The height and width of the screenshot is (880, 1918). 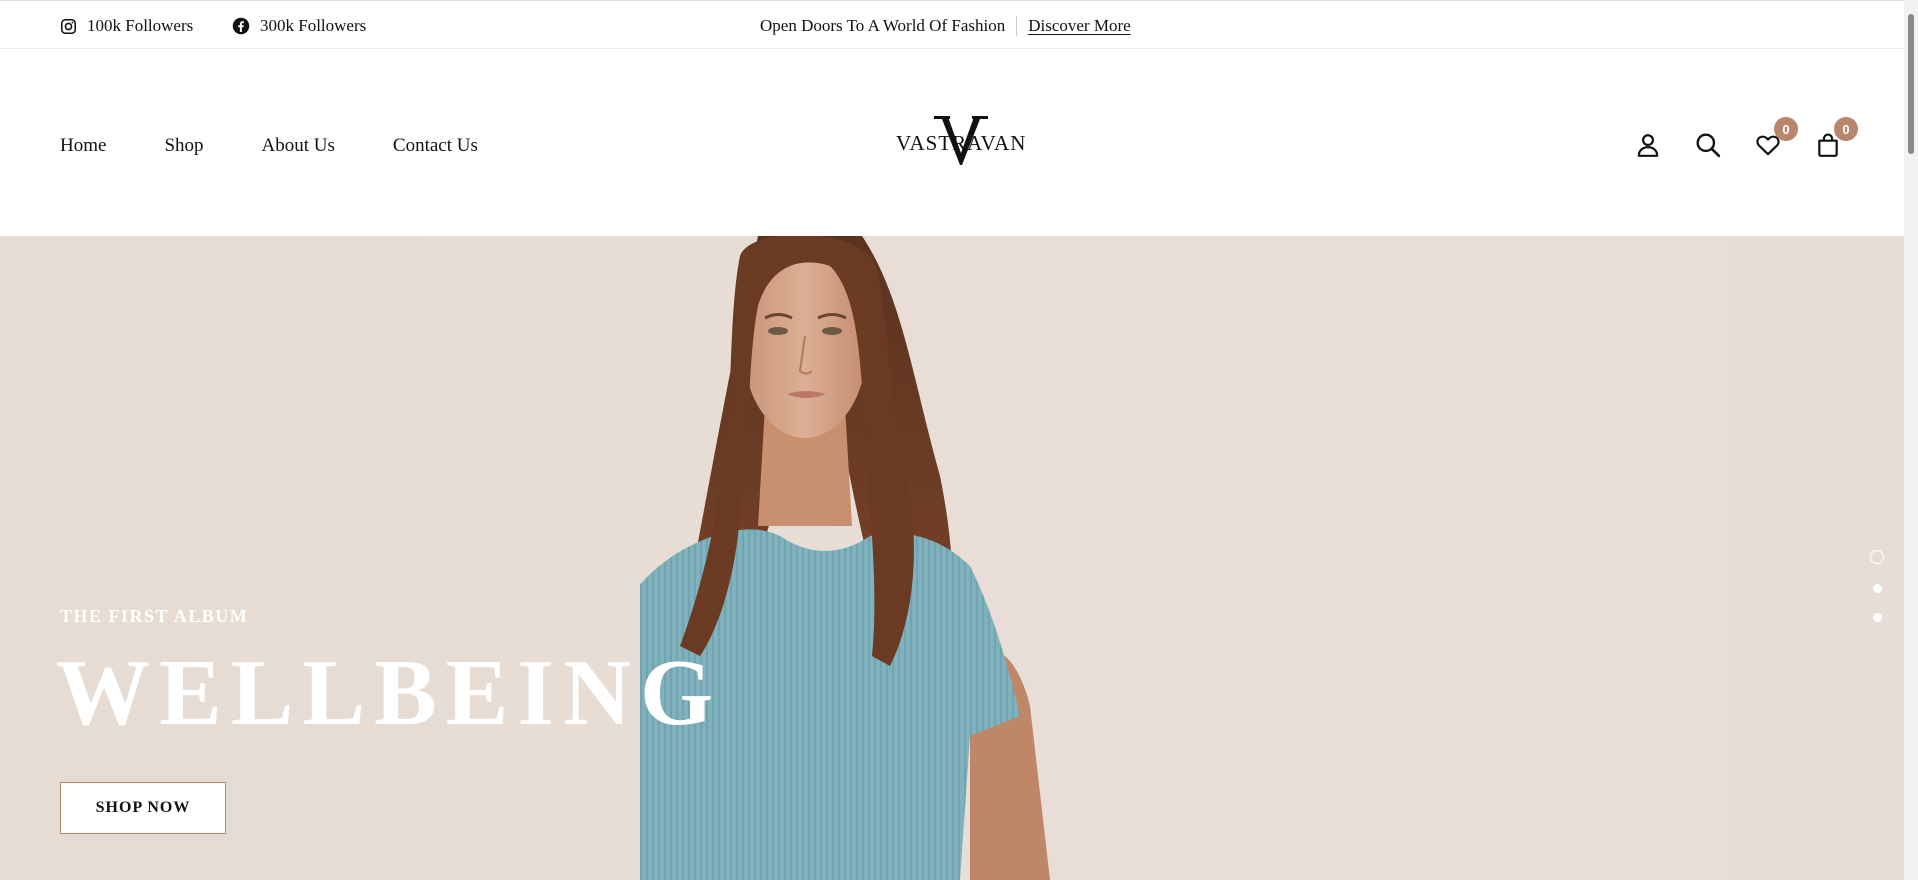 I want to click on site-logo: VASTRAVAN, so click(x=961, y=143).